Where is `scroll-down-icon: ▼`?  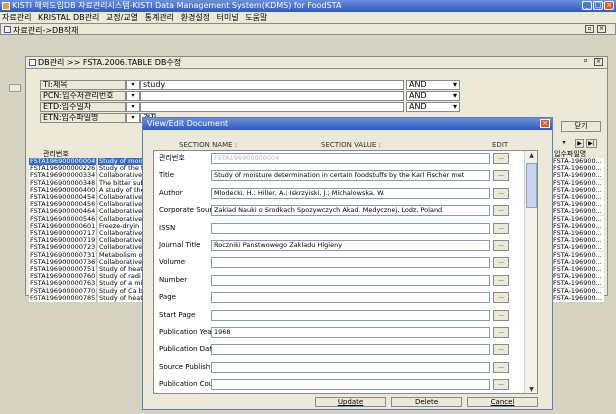 scroll-down-icon: ▼ is located at coordinates (531, 389).